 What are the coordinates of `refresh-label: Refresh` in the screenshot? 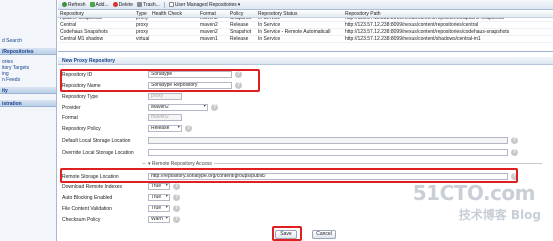 It's located at (77, 4).